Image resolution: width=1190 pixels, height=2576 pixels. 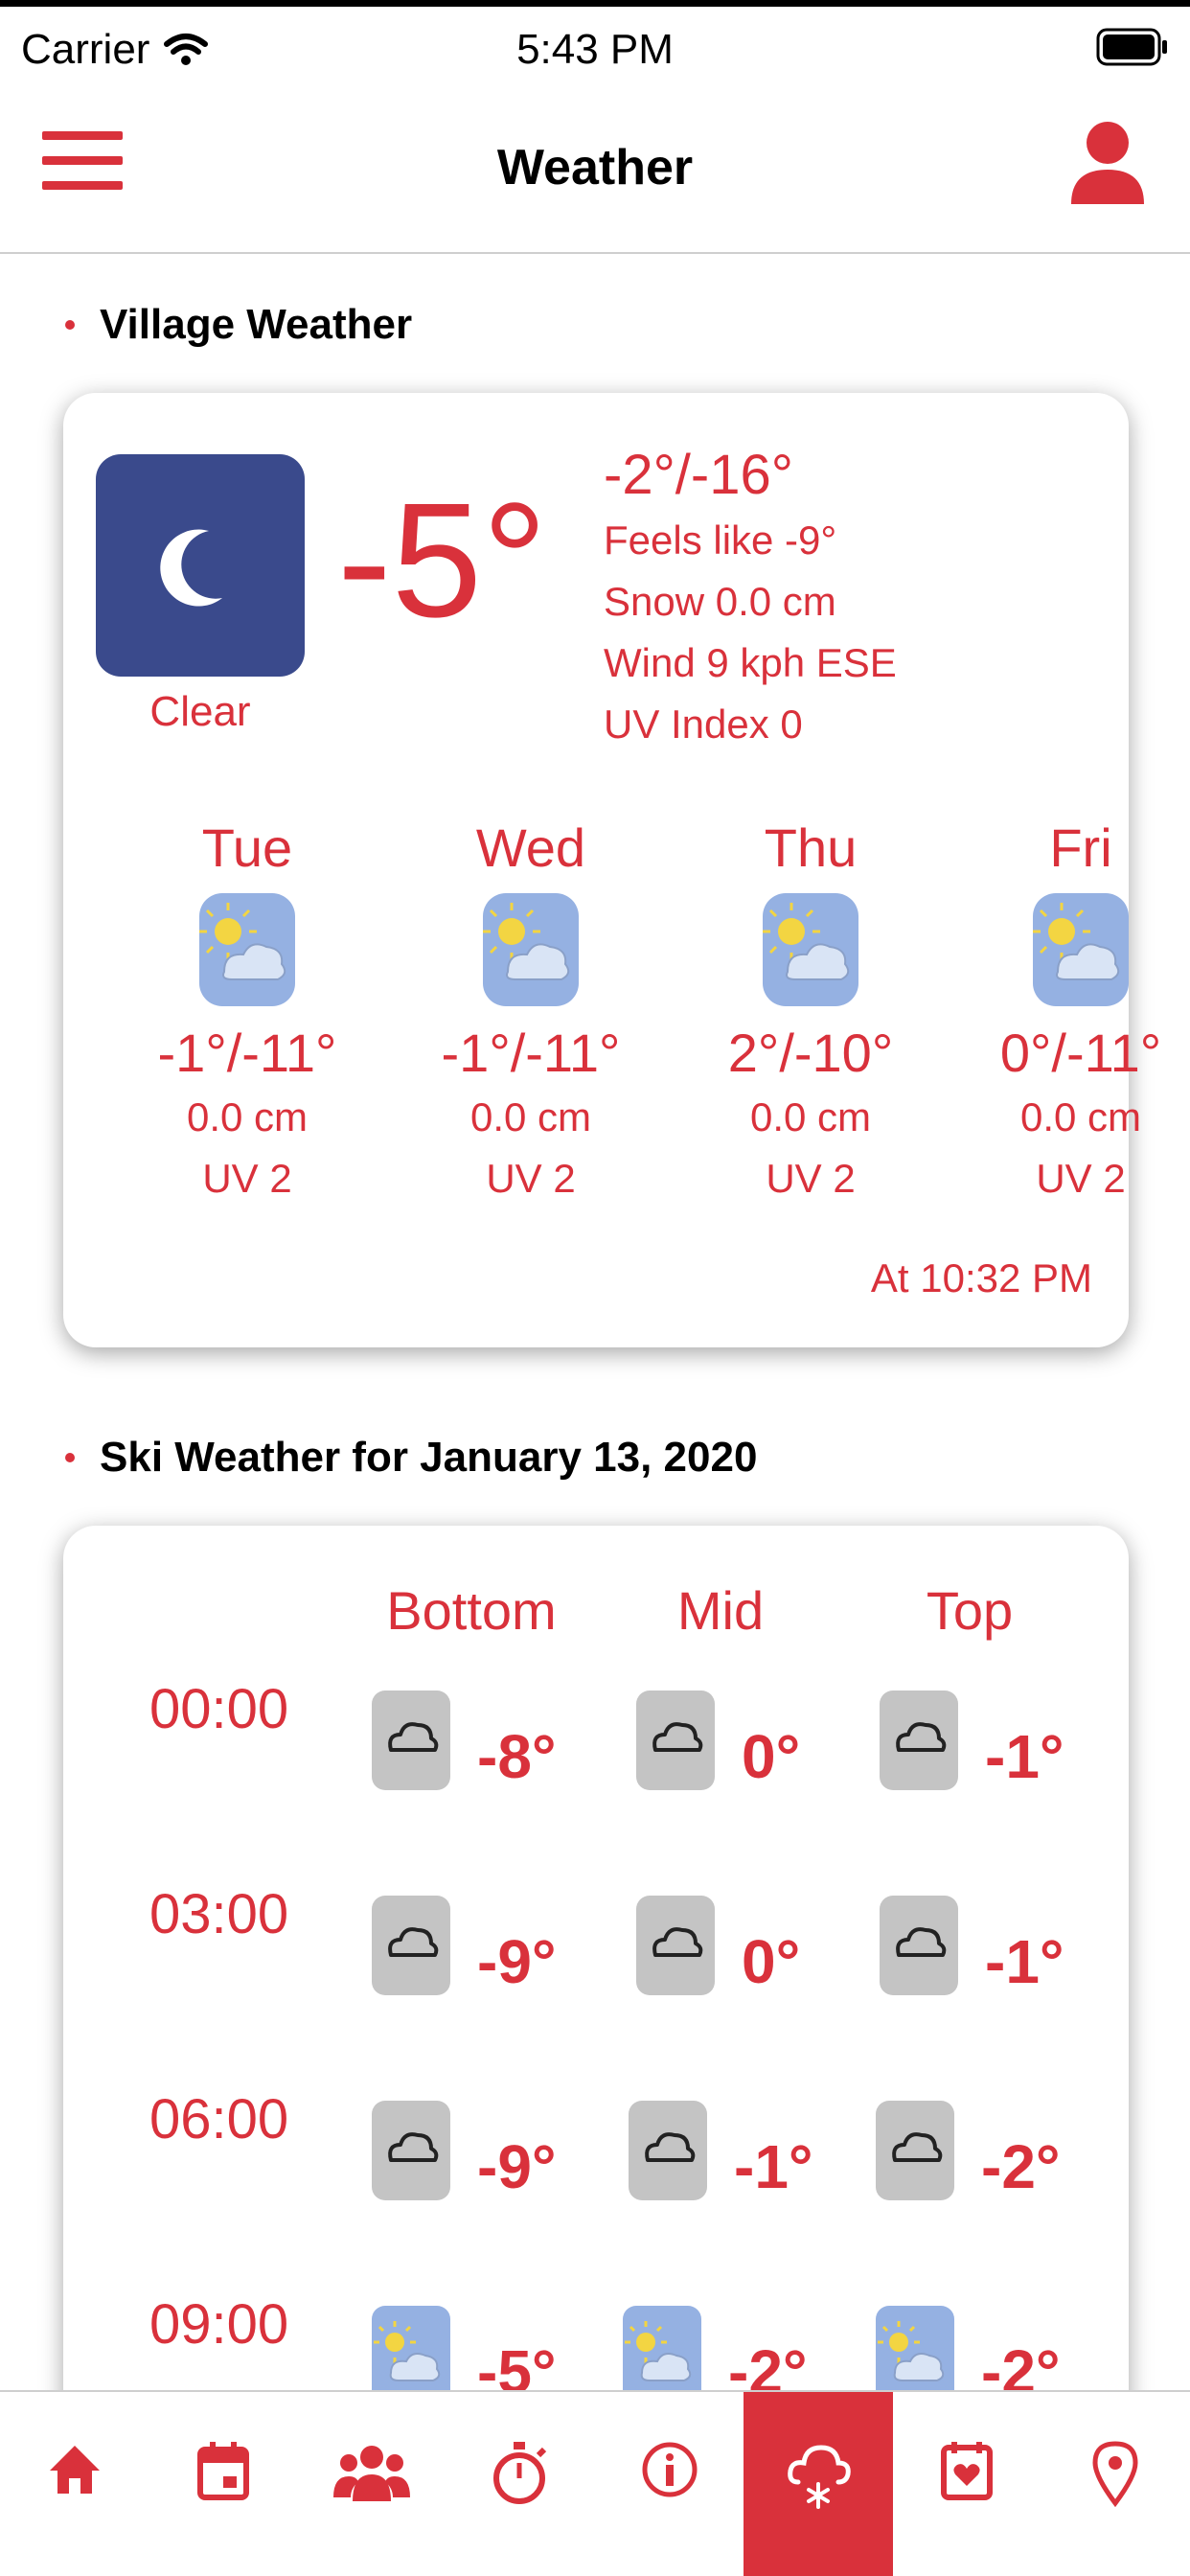 I want to click on navigation-bar: Weather, so click(x=595, y=173).